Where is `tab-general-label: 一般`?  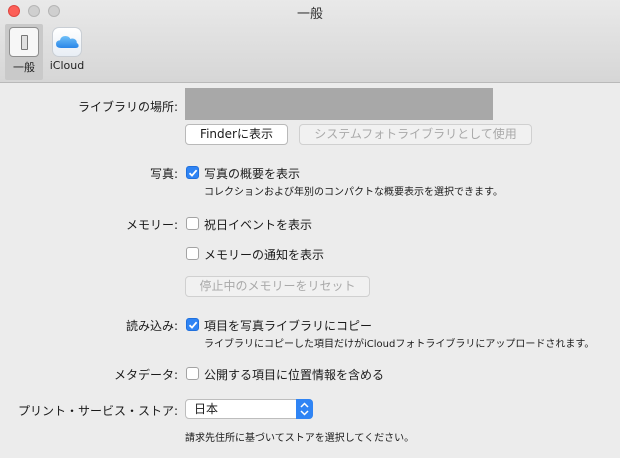 tab-general-label: 一般 is located at coordinates (24, 67).